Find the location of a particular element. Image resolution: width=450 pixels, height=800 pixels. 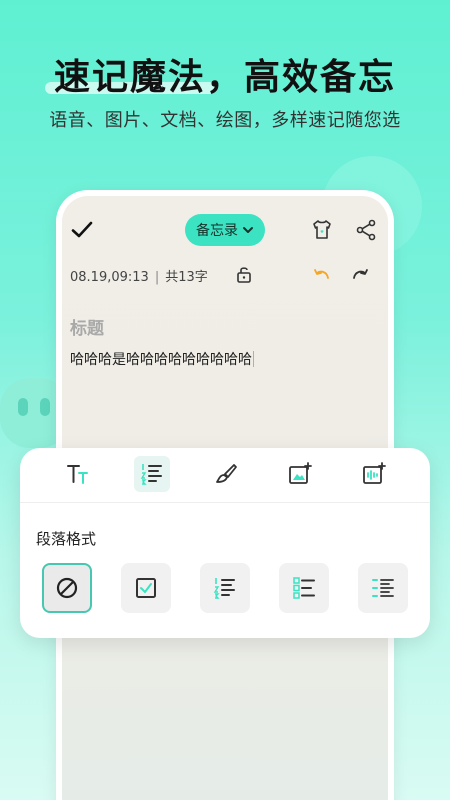

numbered-list-icon is located at coordinates (224, 588).